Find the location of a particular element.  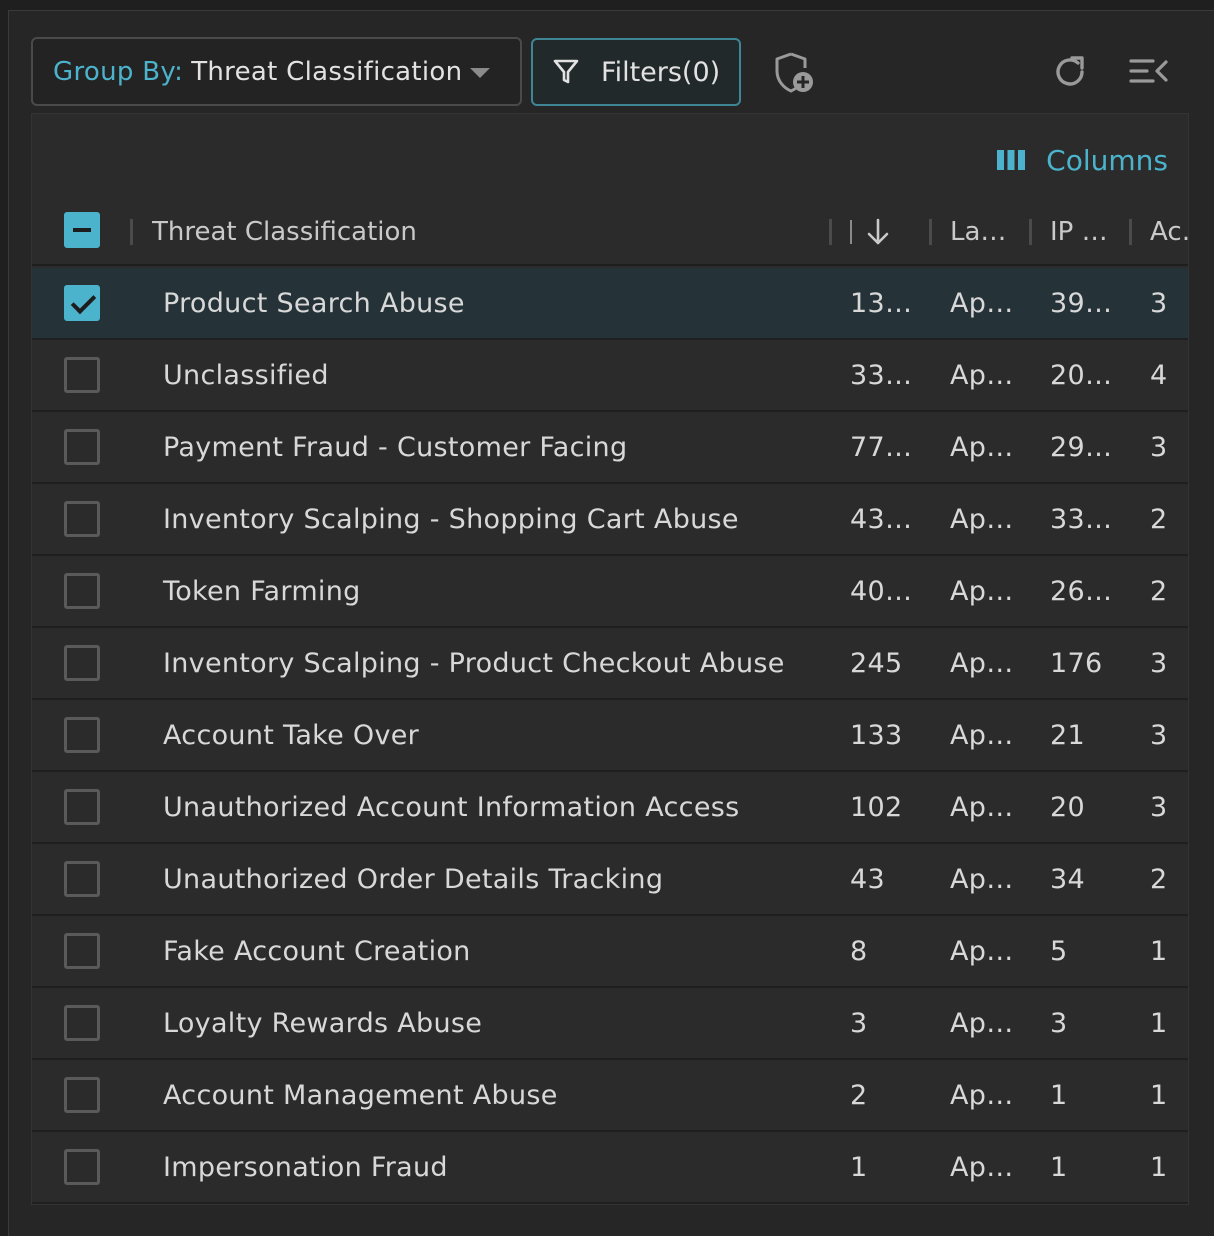

threat-classification-cell: Account Take Over is located at coordinates (291, 735).